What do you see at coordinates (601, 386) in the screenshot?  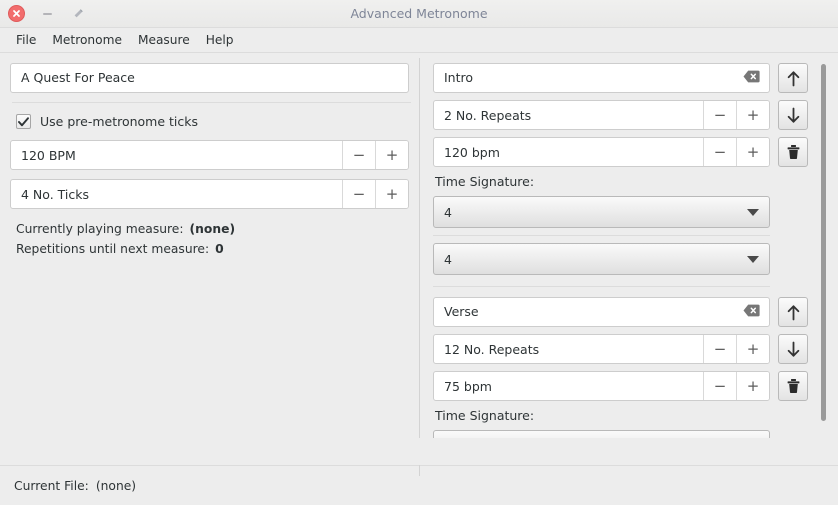 I see `measure-tempo-spinner: 75 bpm − +` at bounding box center [601, 386].